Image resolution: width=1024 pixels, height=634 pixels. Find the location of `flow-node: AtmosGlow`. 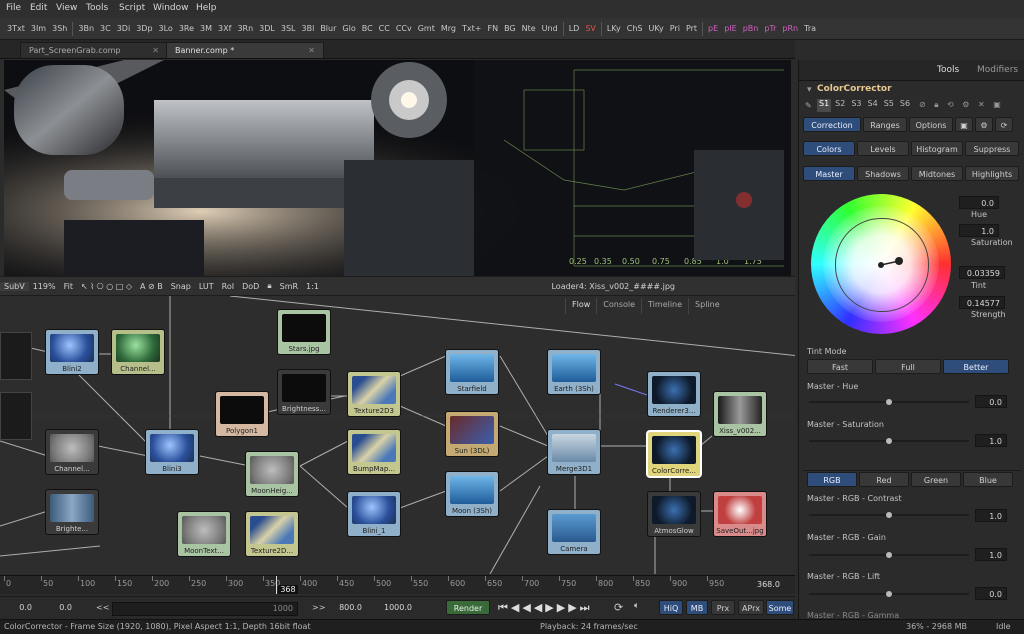

flow-node: AtmosGlow is located at coordinates (674, 514).